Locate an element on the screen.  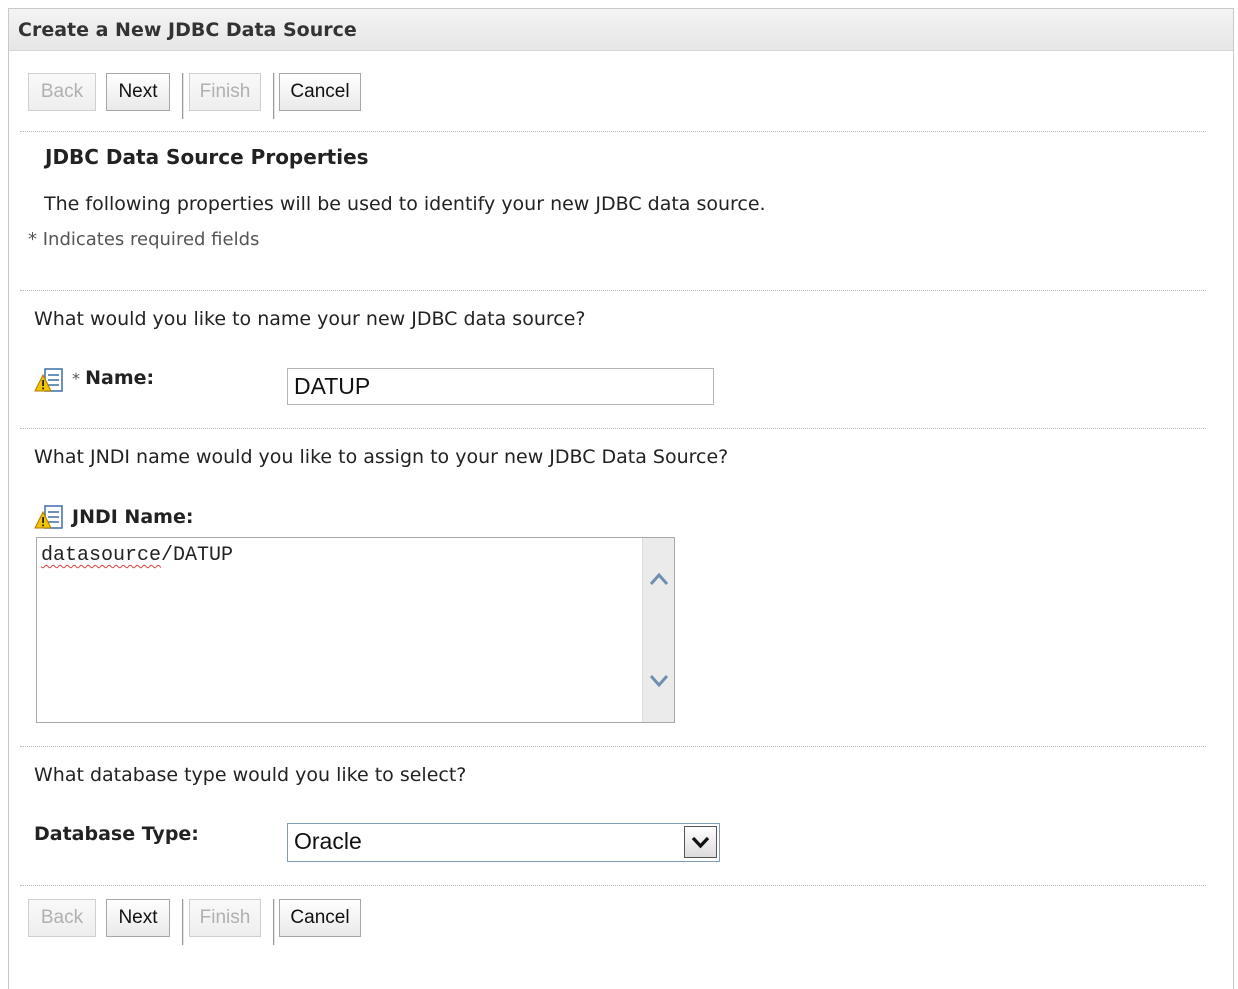
name-input-value: DATUP is located at coordinates (332, 386).